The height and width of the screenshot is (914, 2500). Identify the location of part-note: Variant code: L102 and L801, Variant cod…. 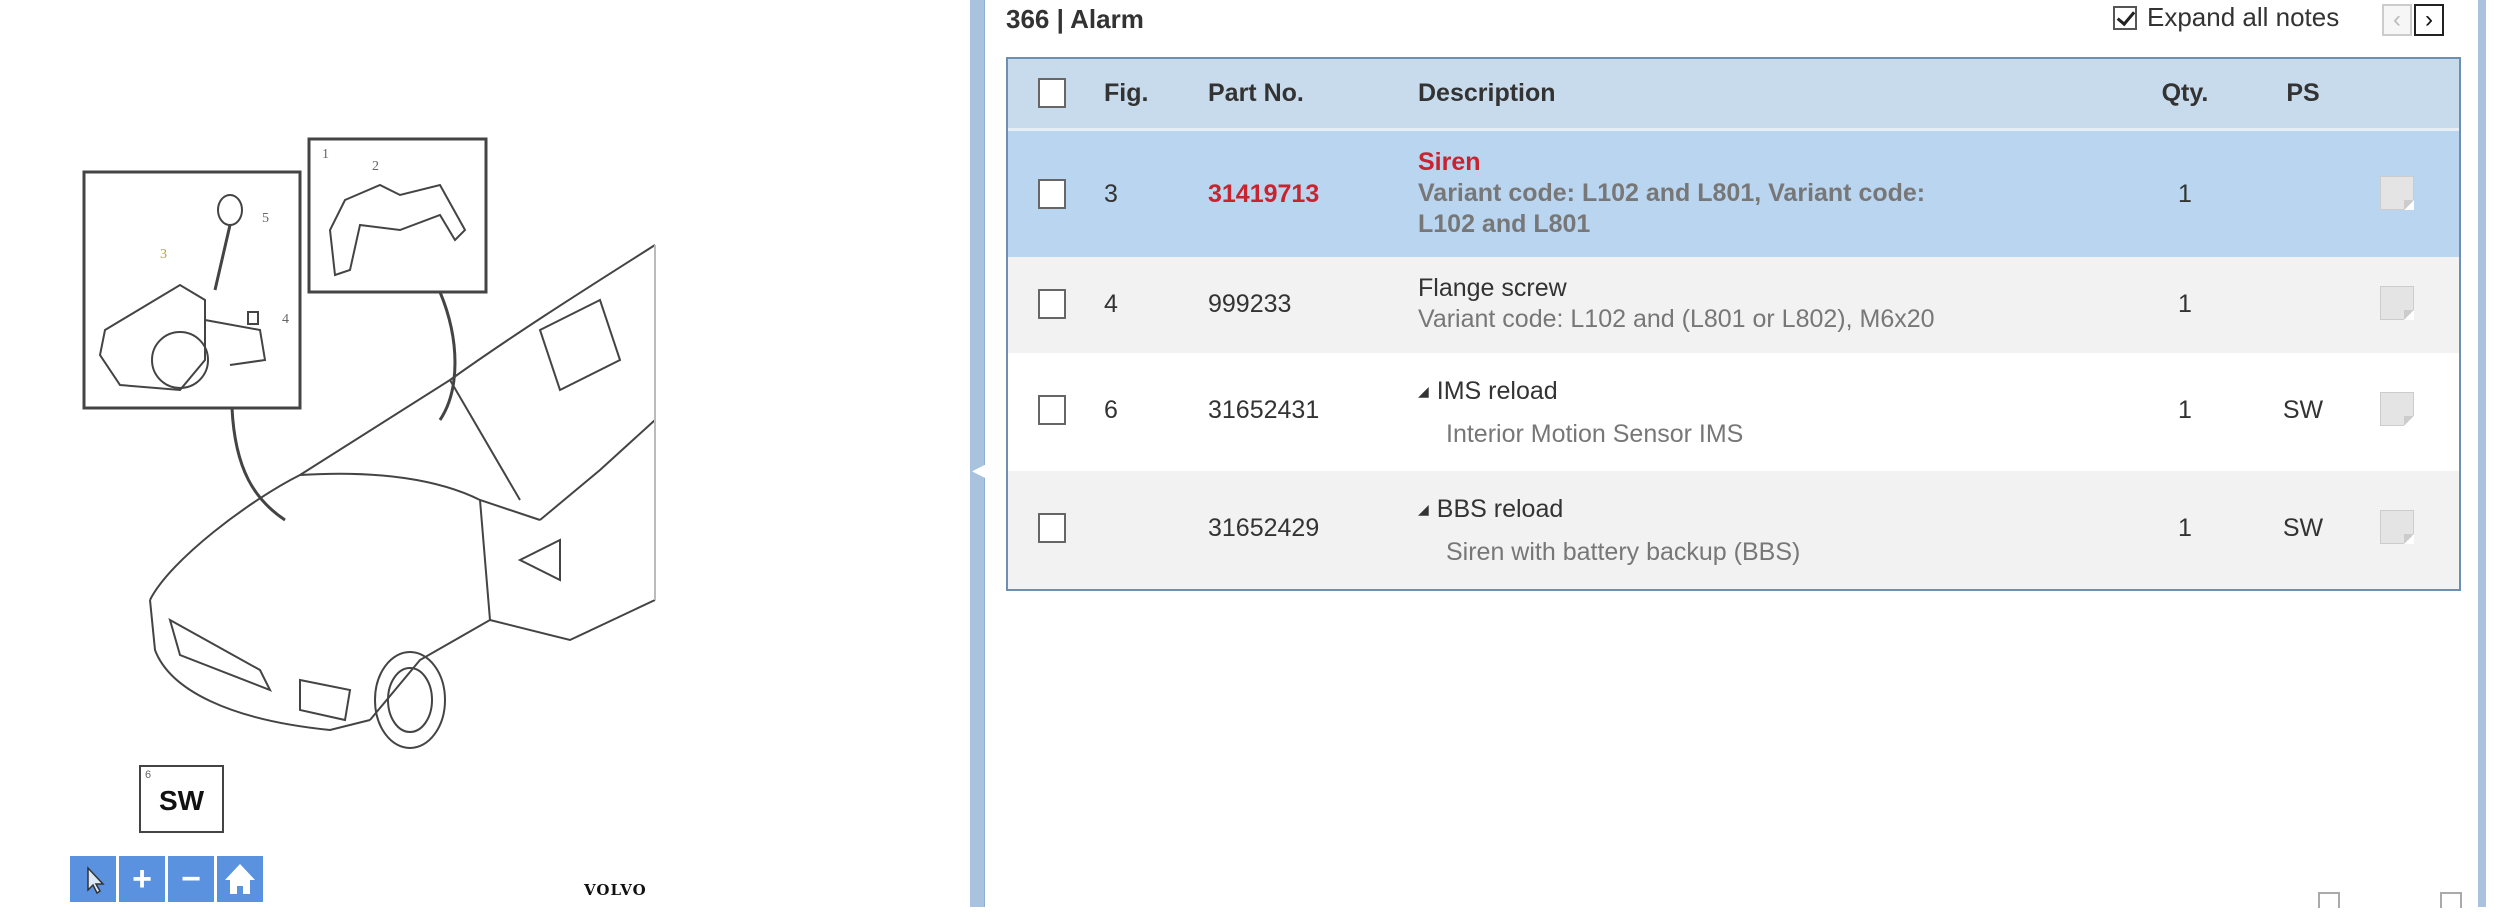
(1672, 193).